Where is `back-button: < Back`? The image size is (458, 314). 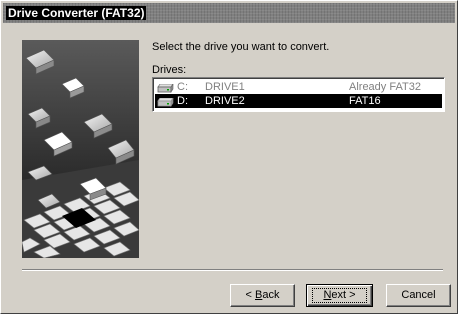
back-button: < Back is located at coordinates (262, 295).